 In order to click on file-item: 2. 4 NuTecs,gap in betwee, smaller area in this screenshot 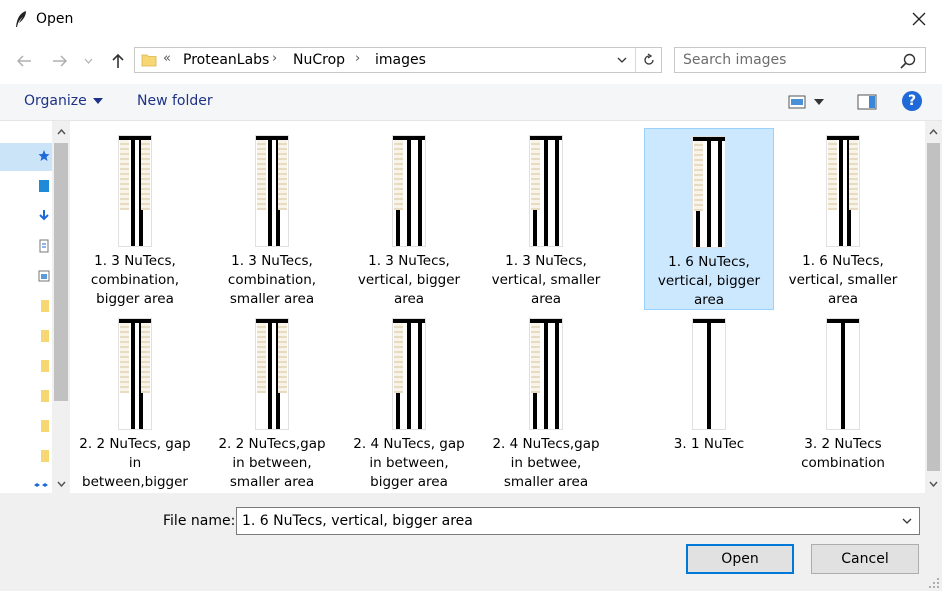, I will do `click(546, 402)`.